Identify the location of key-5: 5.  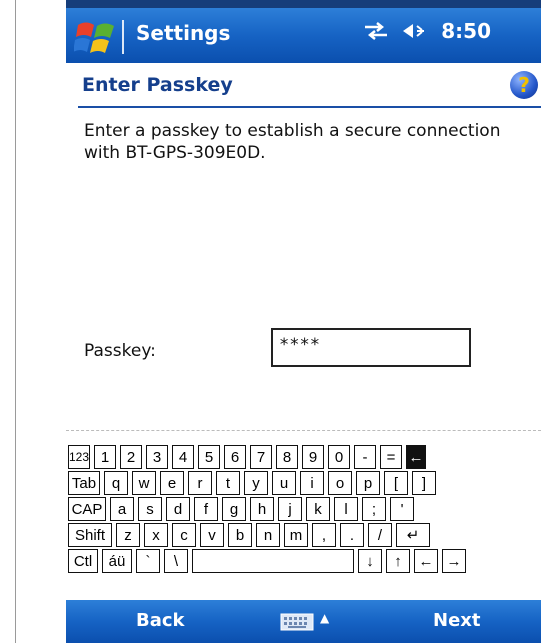
(209, 457).